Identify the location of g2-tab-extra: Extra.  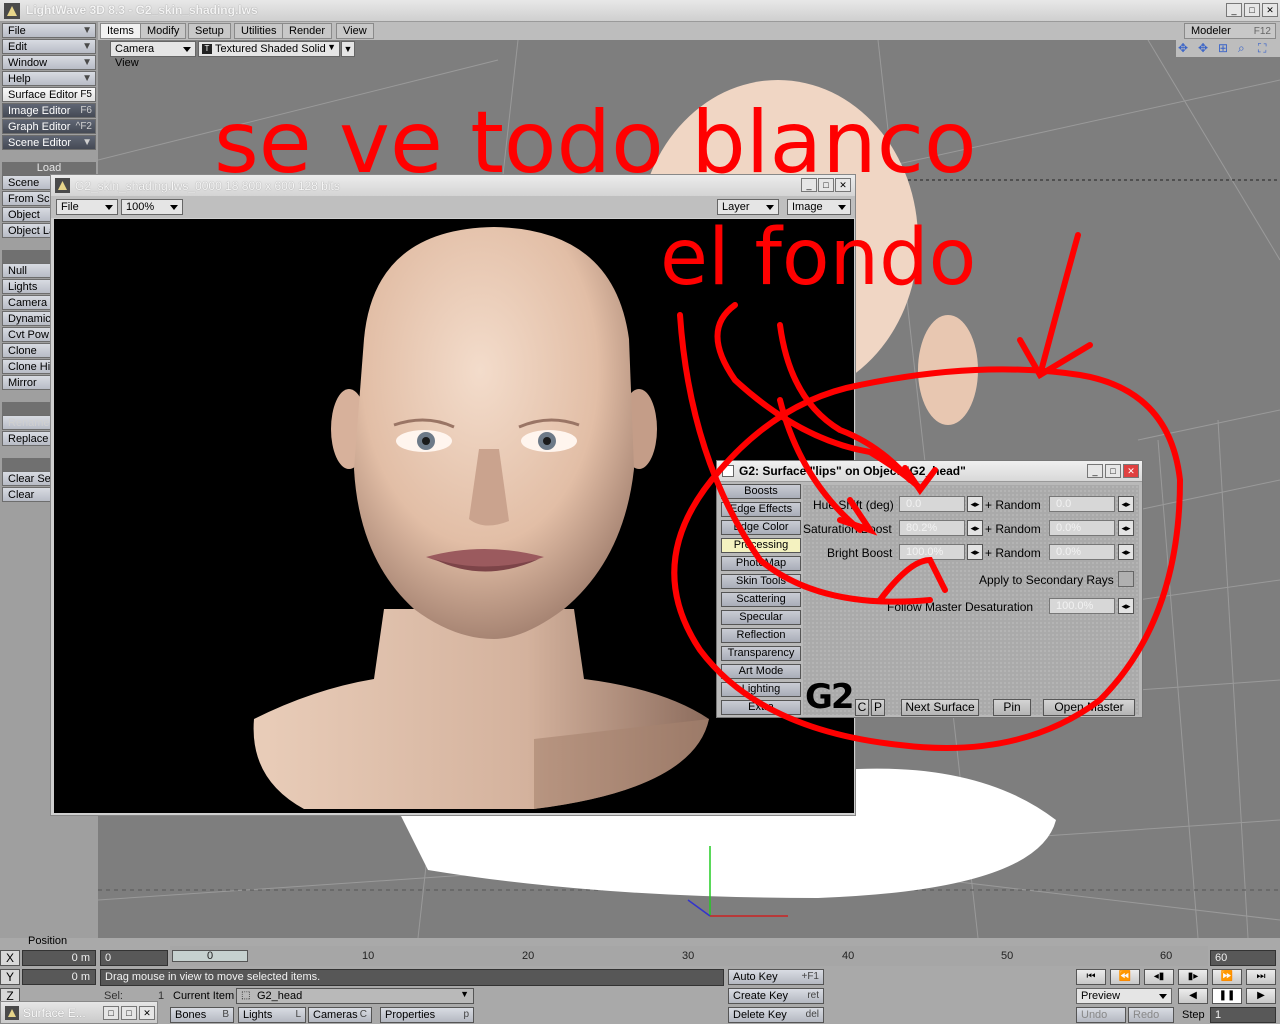
(761, 707).